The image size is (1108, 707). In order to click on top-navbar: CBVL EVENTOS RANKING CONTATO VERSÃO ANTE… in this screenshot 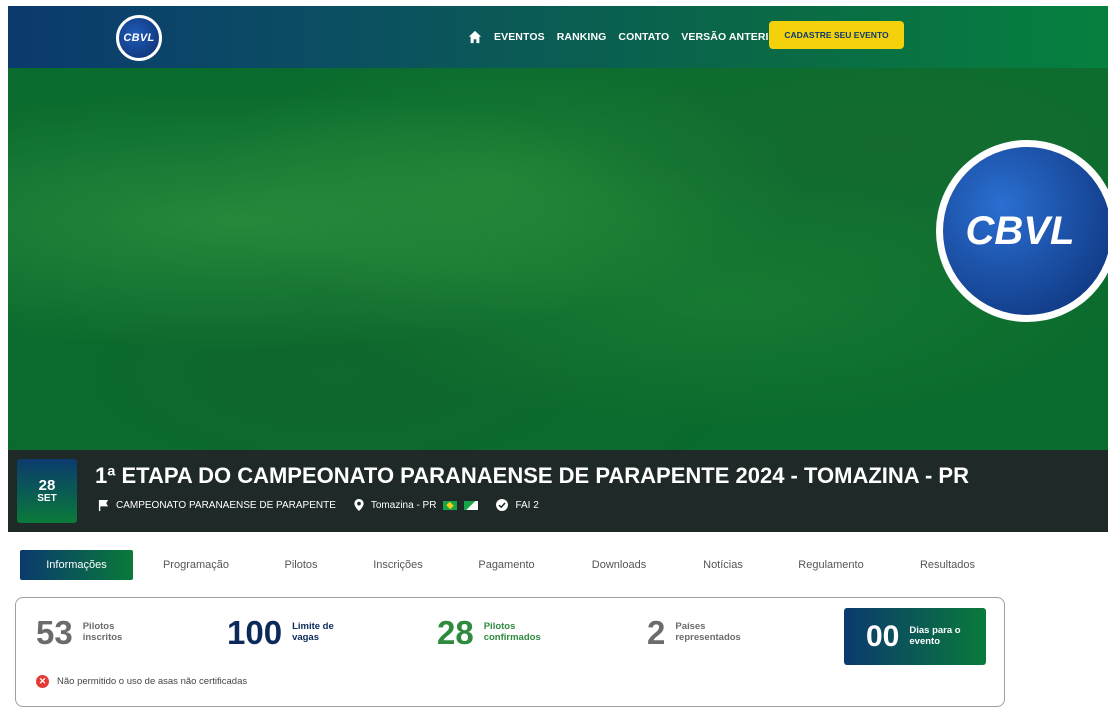, I will do `click(558, 37)`.